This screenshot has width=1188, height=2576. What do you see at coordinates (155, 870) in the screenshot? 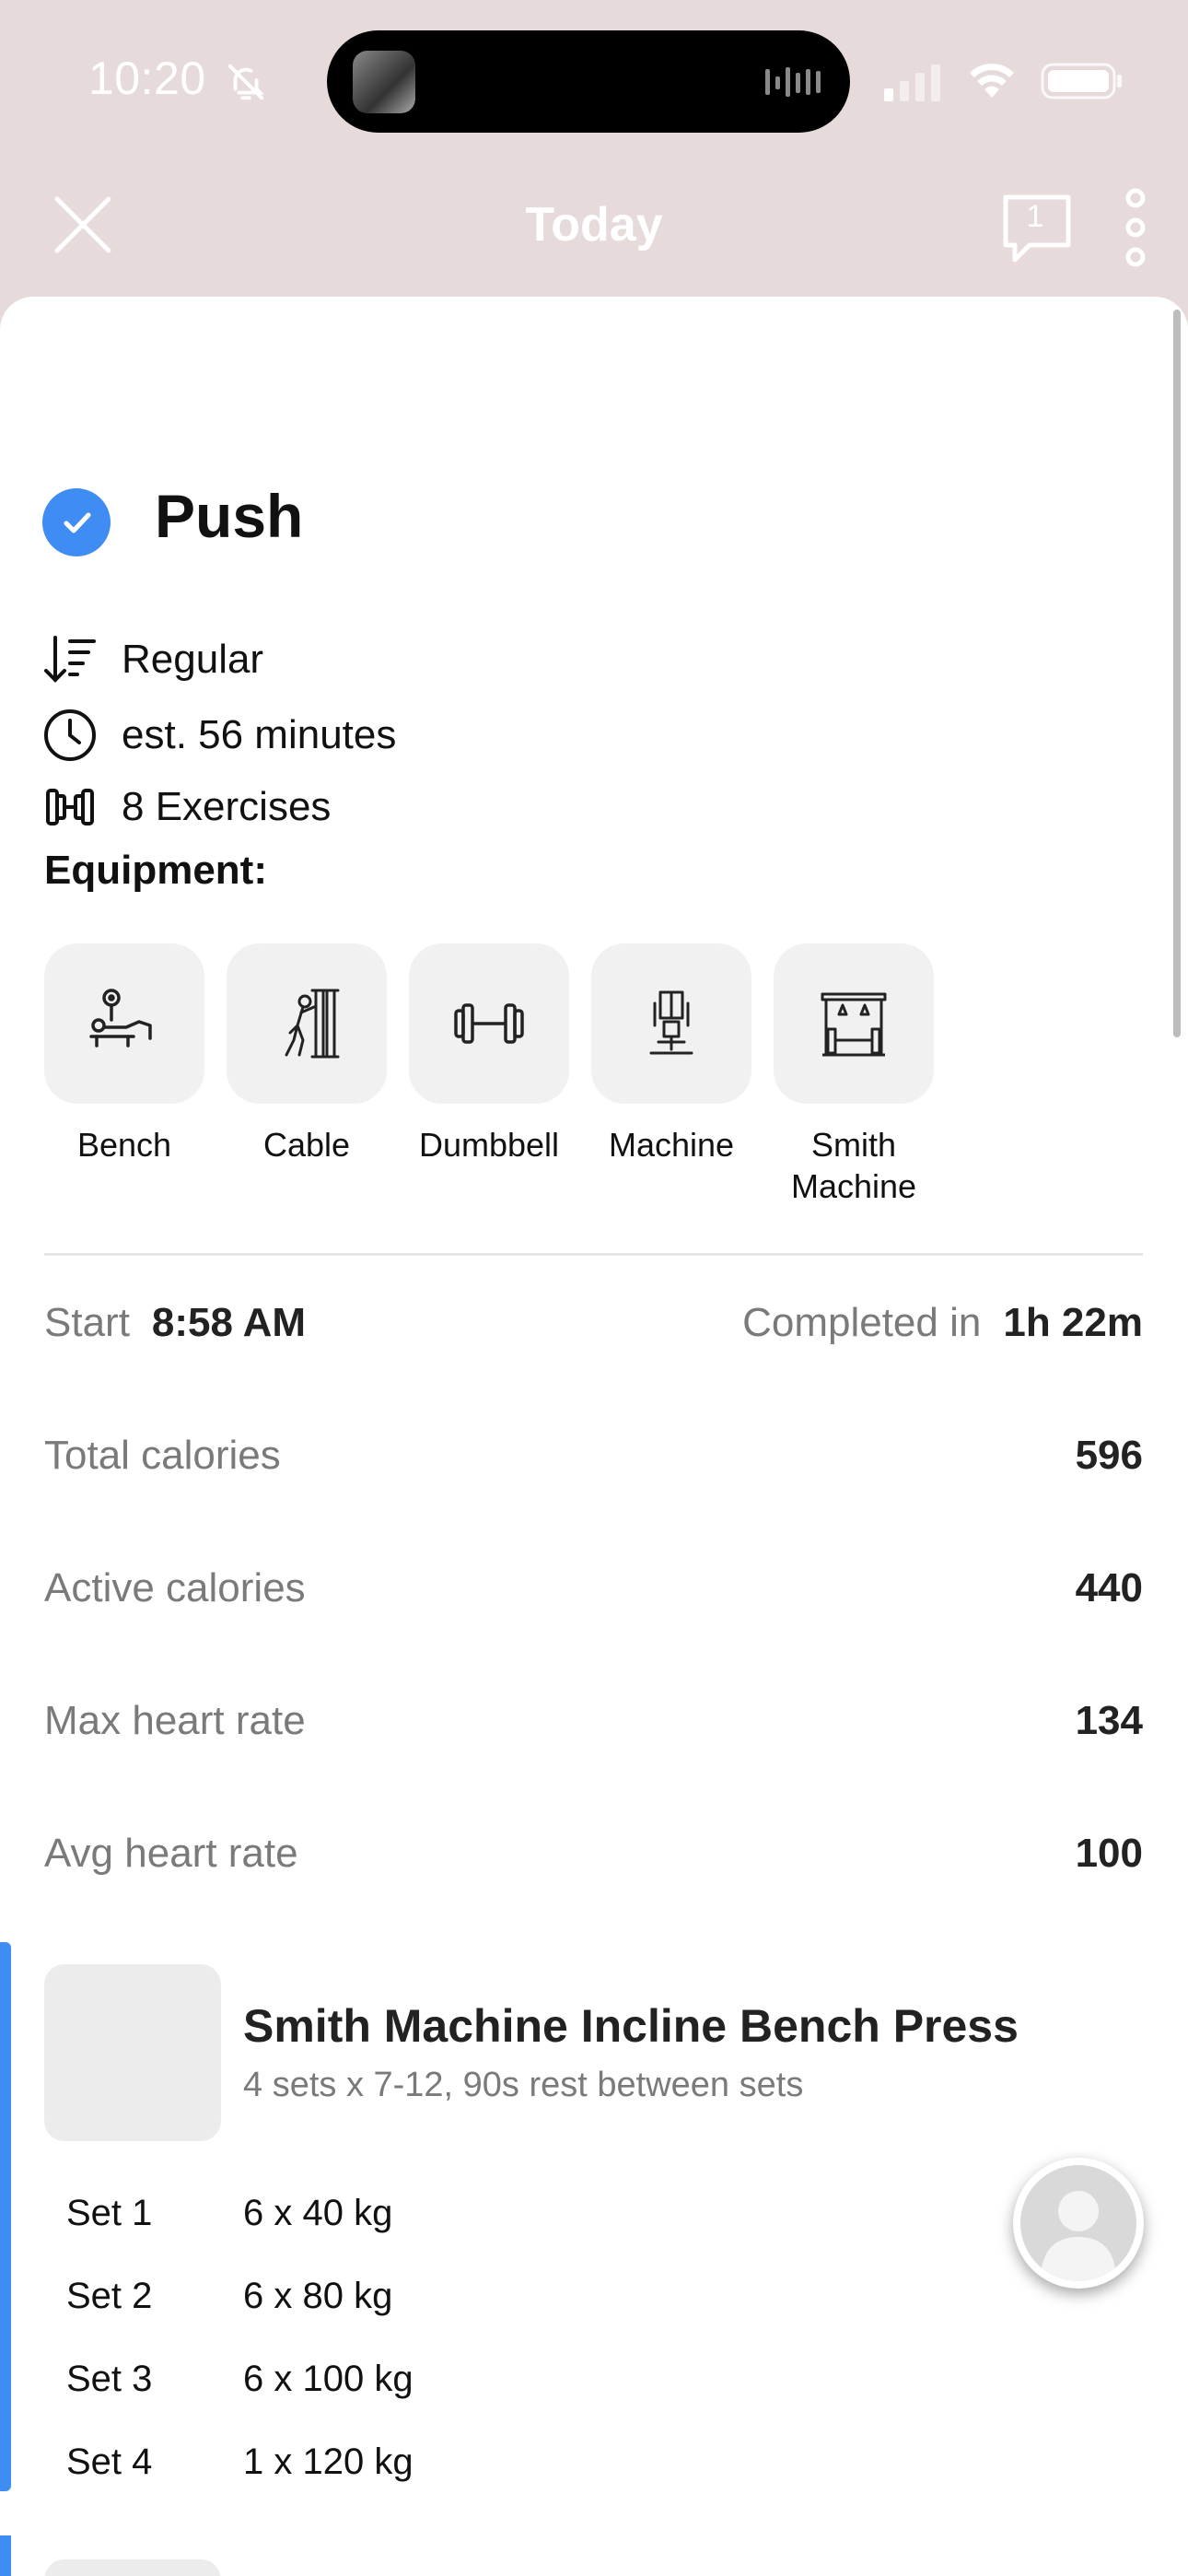
I see `equipment-heading: Equipment:` at bounding box center [155, 870].